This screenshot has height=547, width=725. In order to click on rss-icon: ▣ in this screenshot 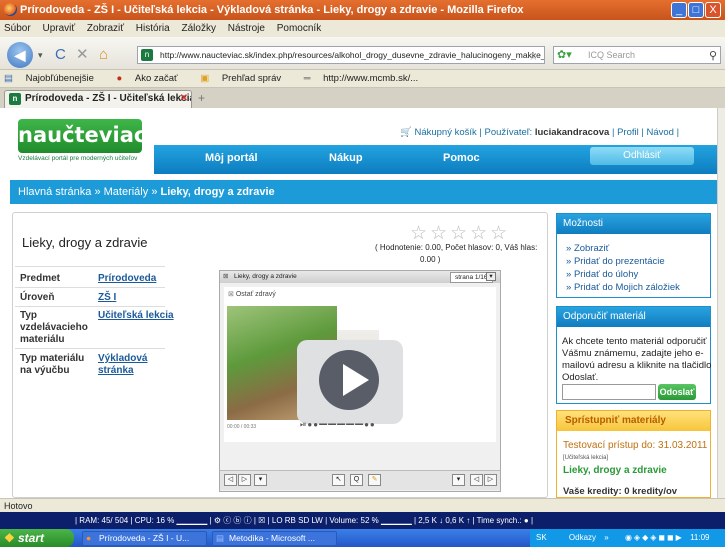, I will do `click(206, 78)`.